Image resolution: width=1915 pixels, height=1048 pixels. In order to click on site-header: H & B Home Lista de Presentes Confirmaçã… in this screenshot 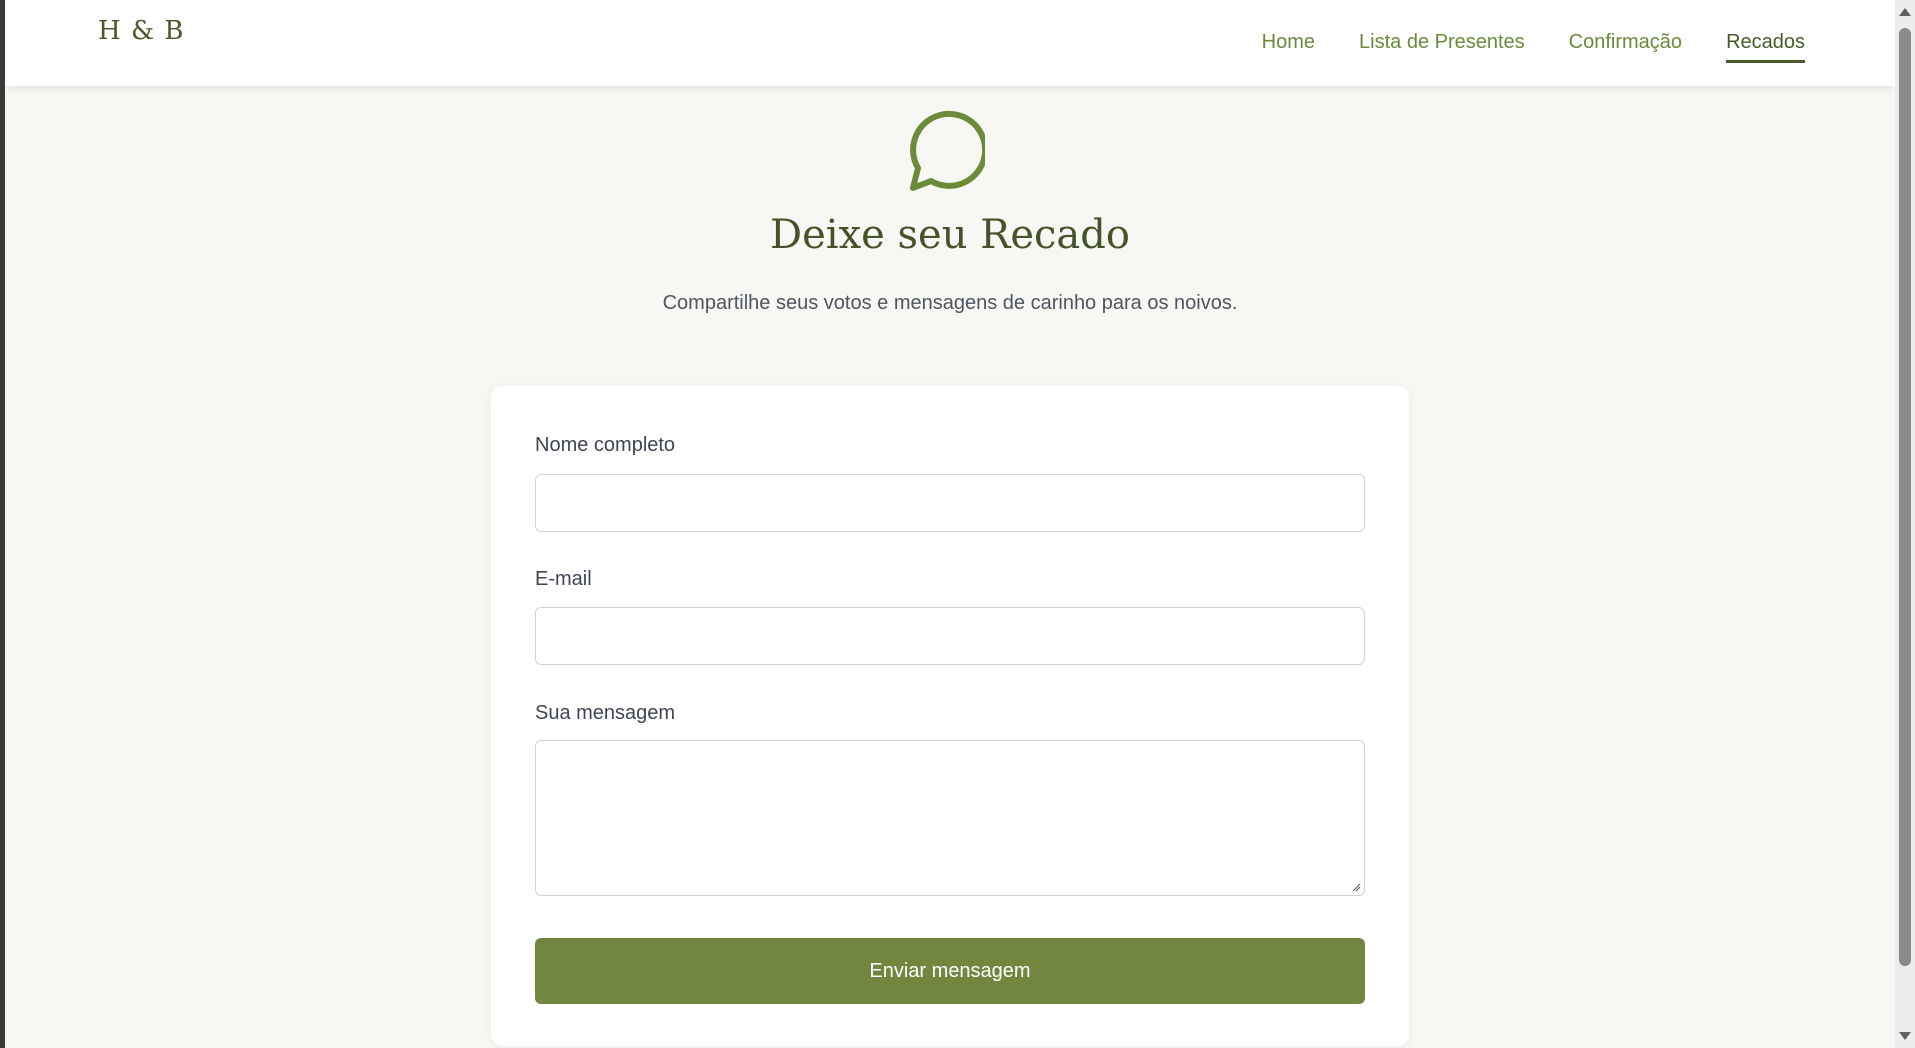, I will do `click(950, 43)`.